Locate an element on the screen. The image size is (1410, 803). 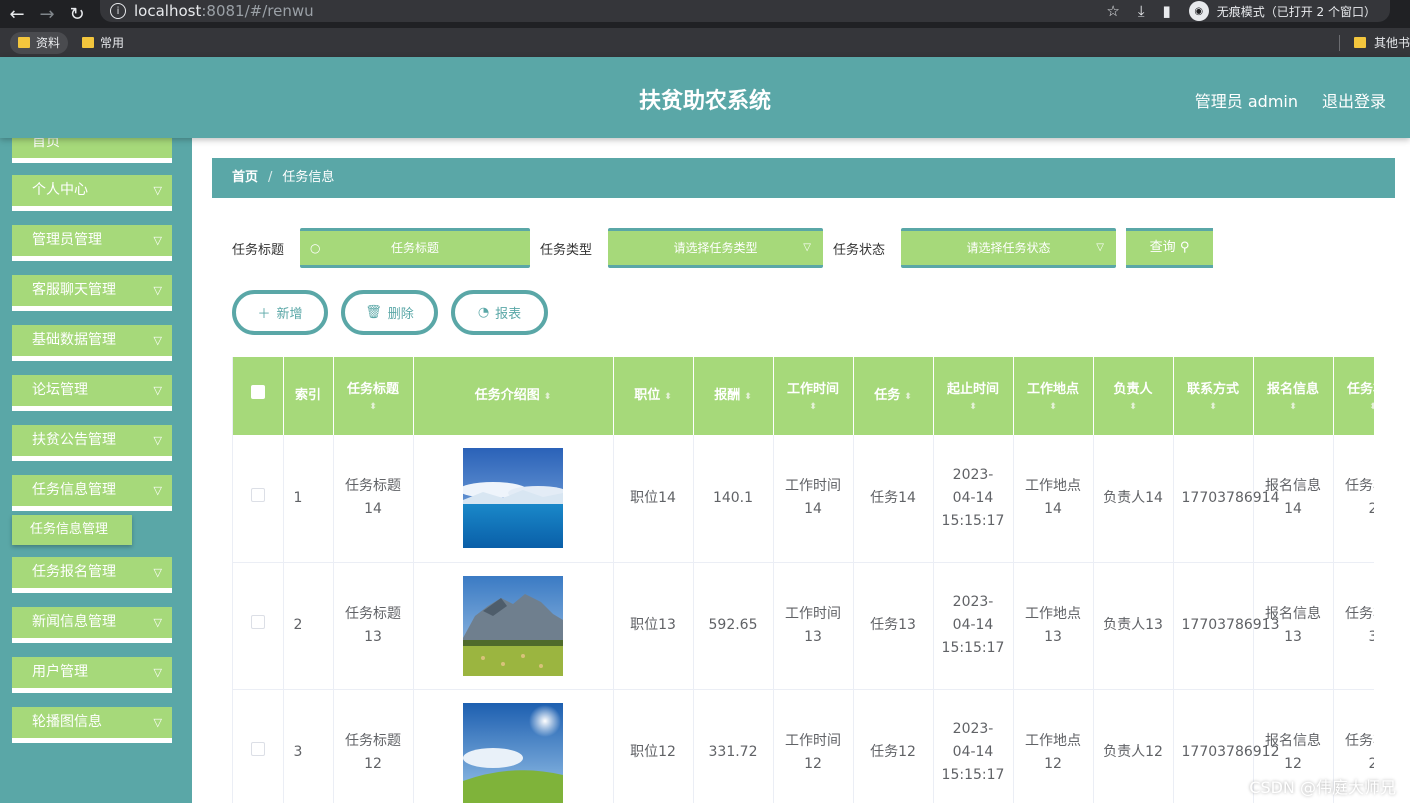
column-label: 任务 is located at coordinates (887, 395).